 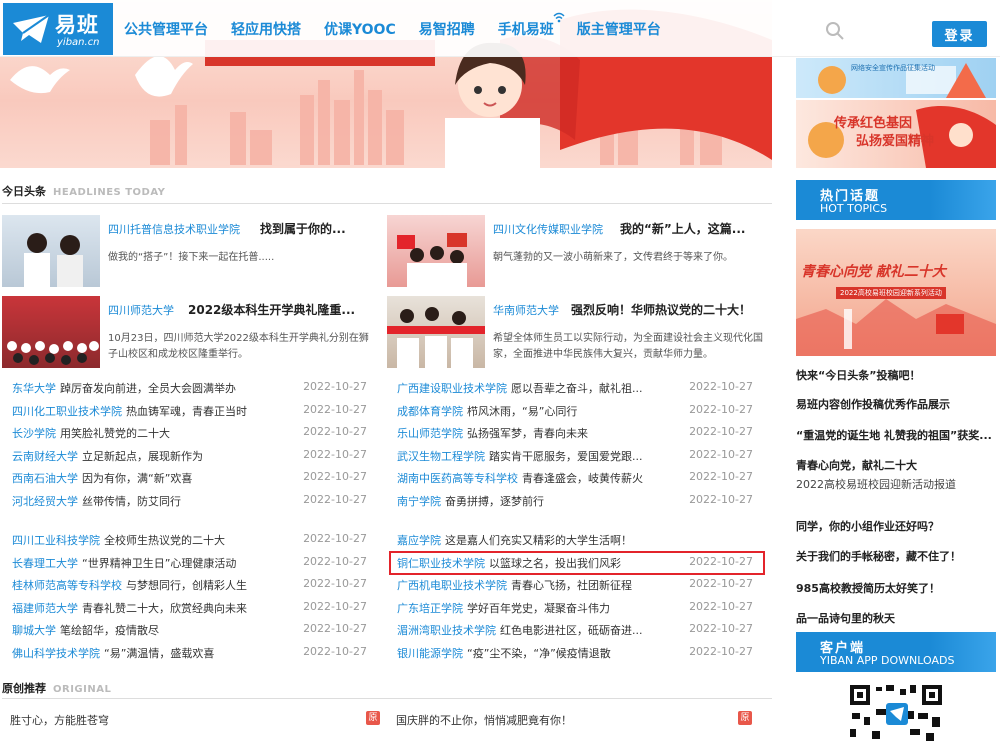 I want to click on search-icon, so click(x=835, y=31).